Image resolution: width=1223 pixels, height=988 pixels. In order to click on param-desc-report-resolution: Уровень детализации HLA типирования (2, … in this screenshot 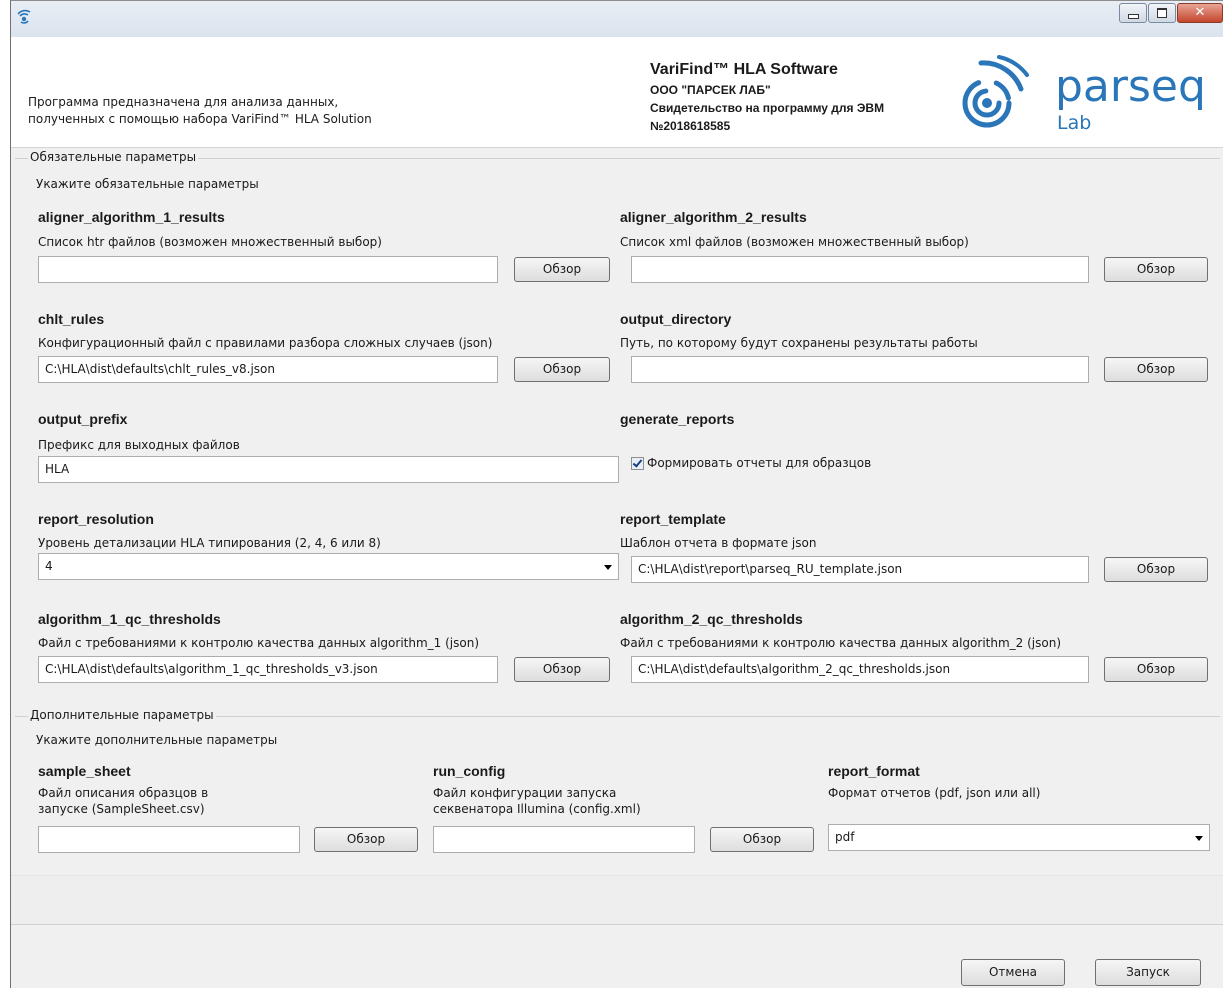, I will do `click(209, 543)`.